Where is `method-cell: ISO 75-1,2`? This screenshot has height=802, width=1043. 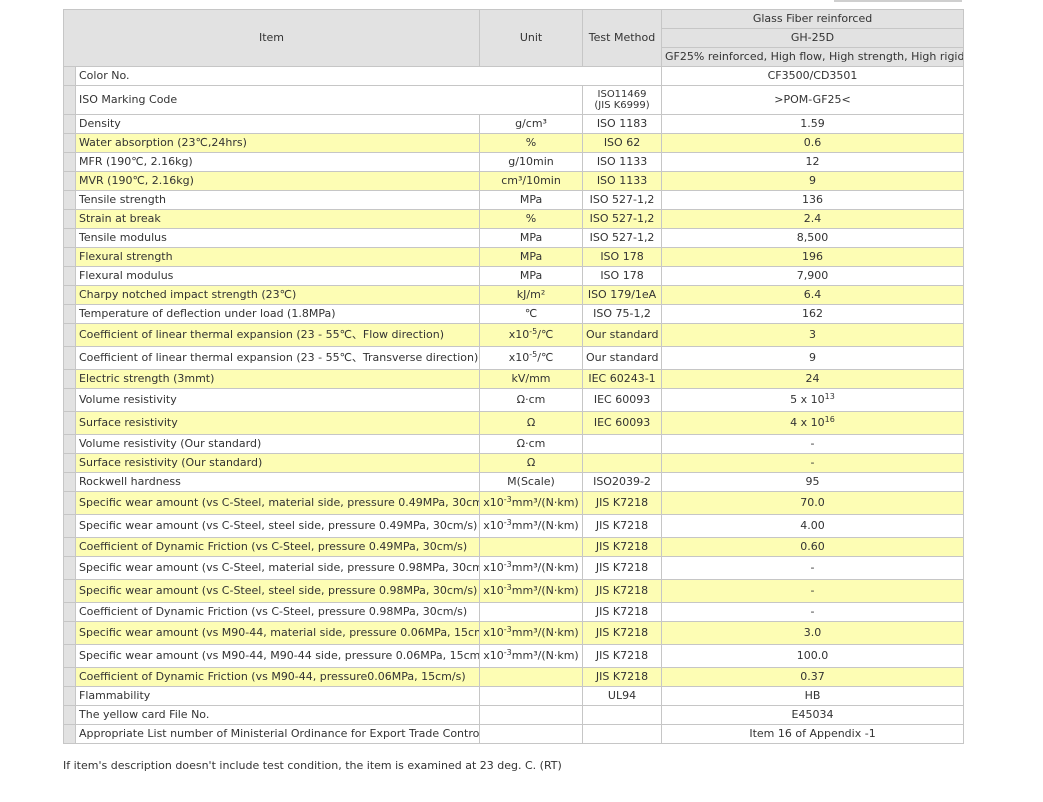
method-cell: ISO 75-1,2 is located at coordinates (622, 314).